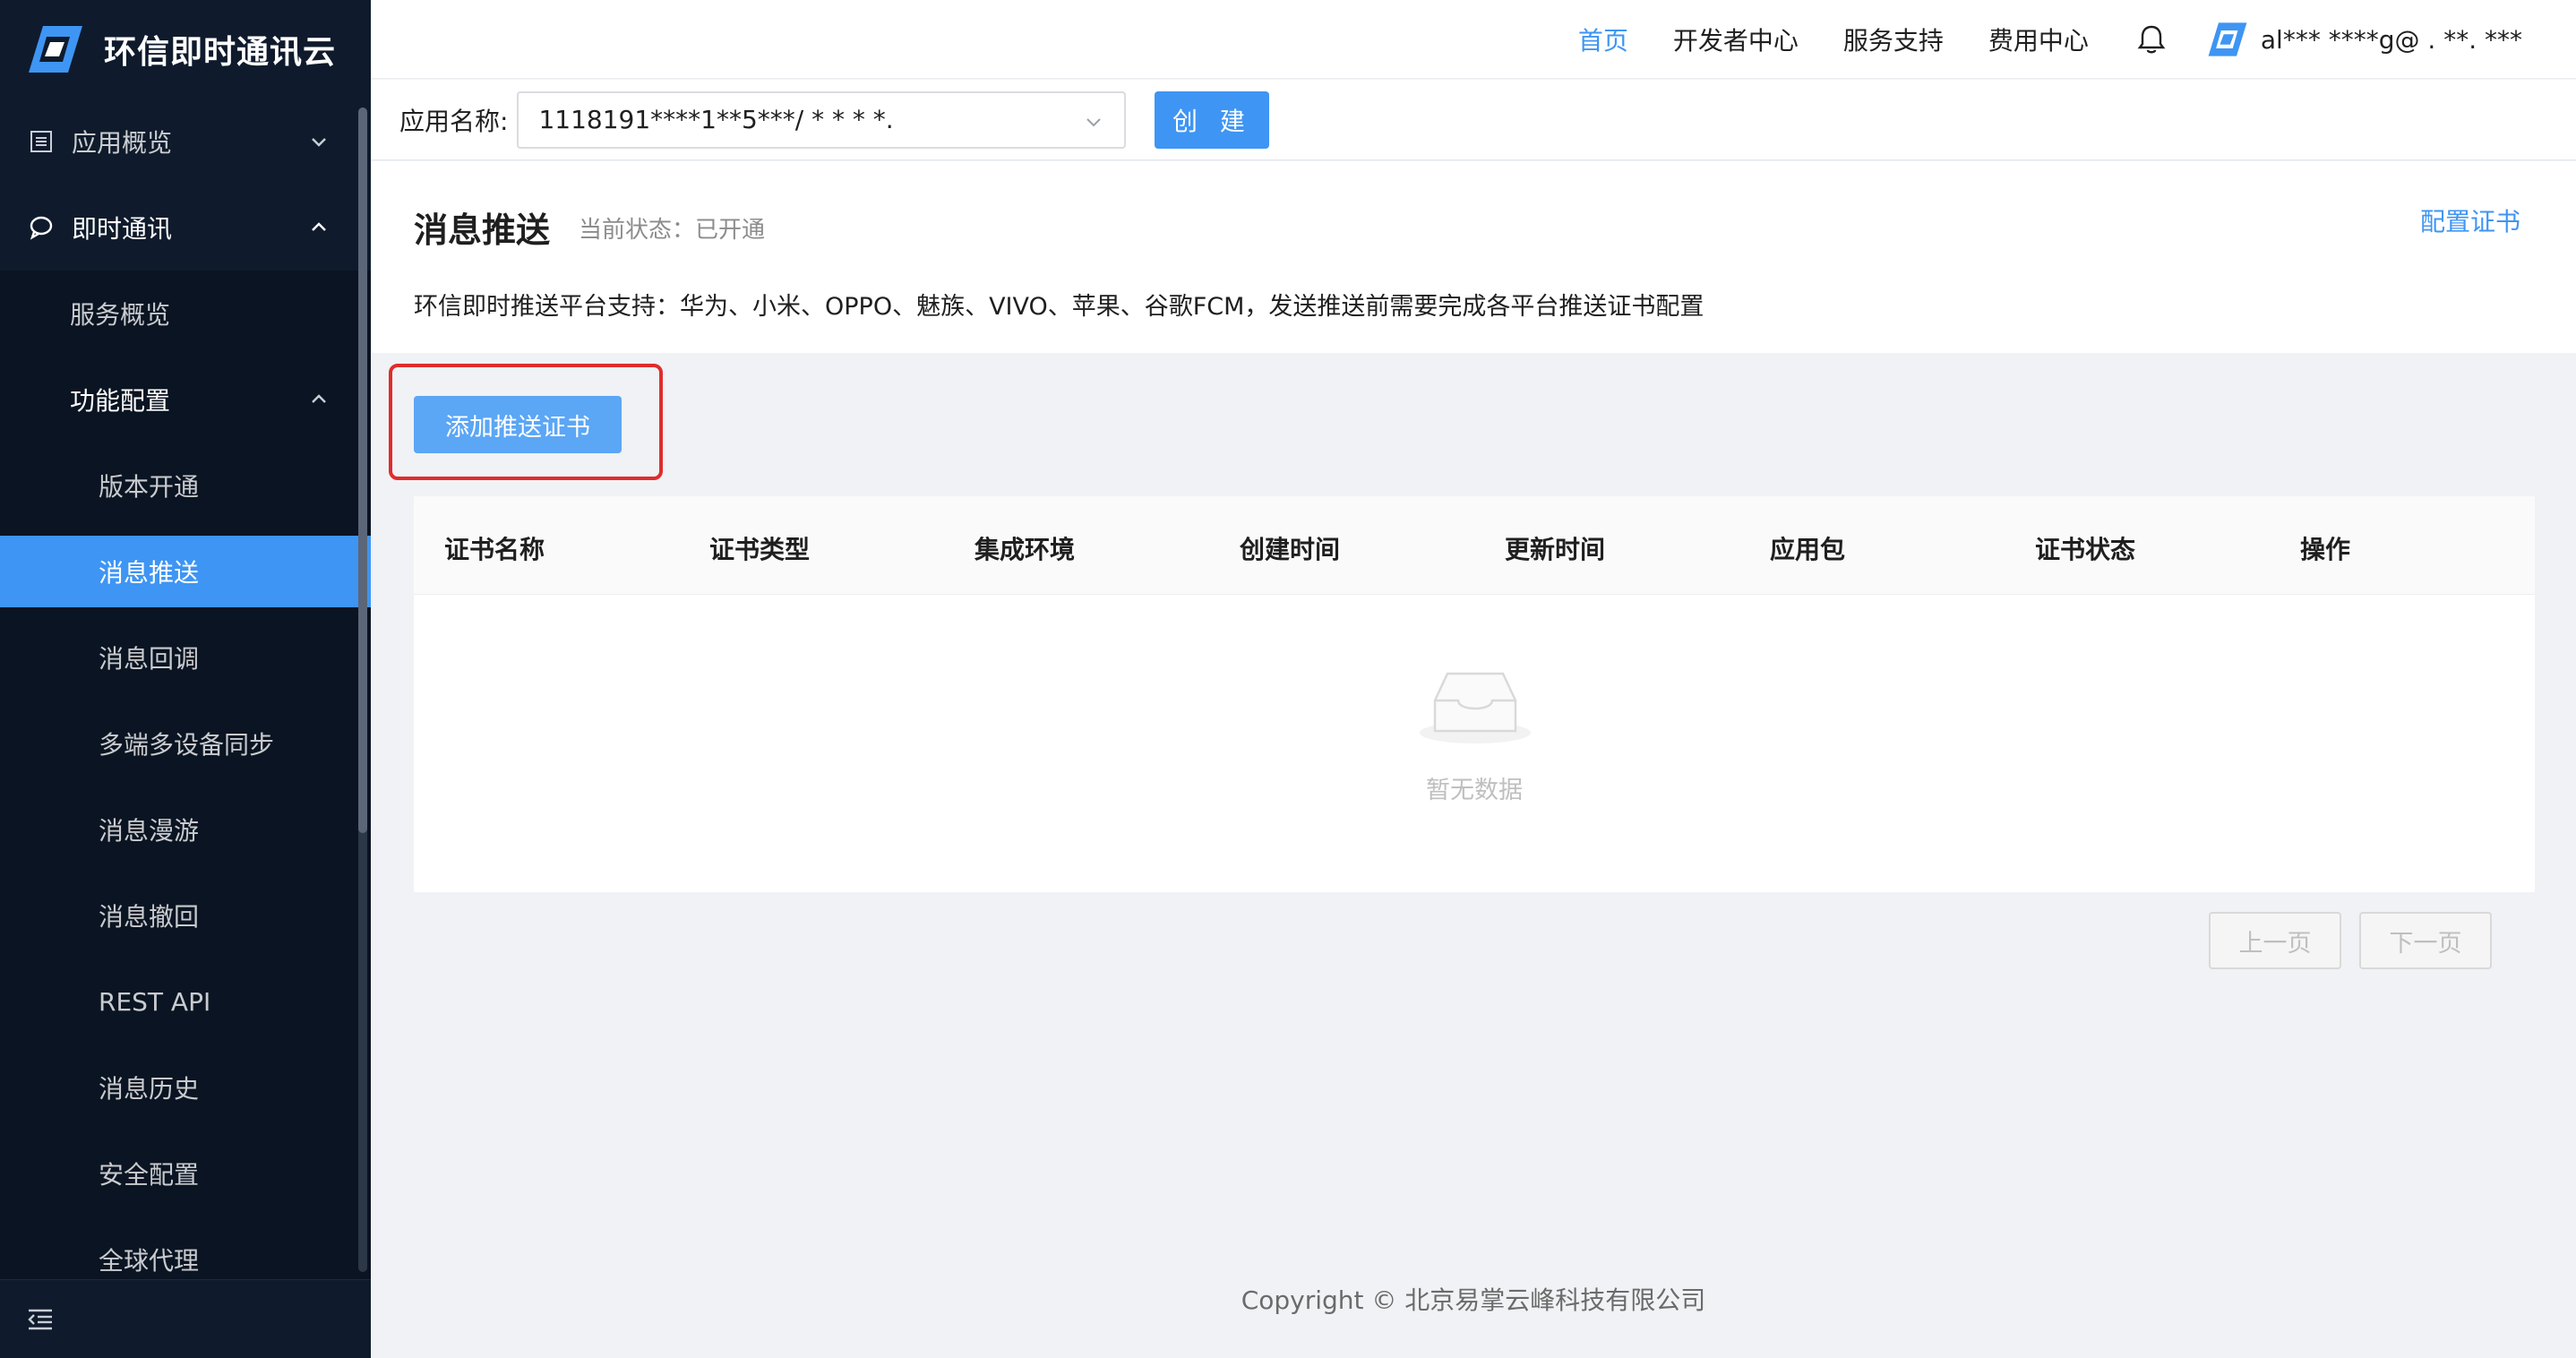 The image size is (2576, 1358). I want to click on sidebar-item-label: 消息漫游, so click(149, 831).